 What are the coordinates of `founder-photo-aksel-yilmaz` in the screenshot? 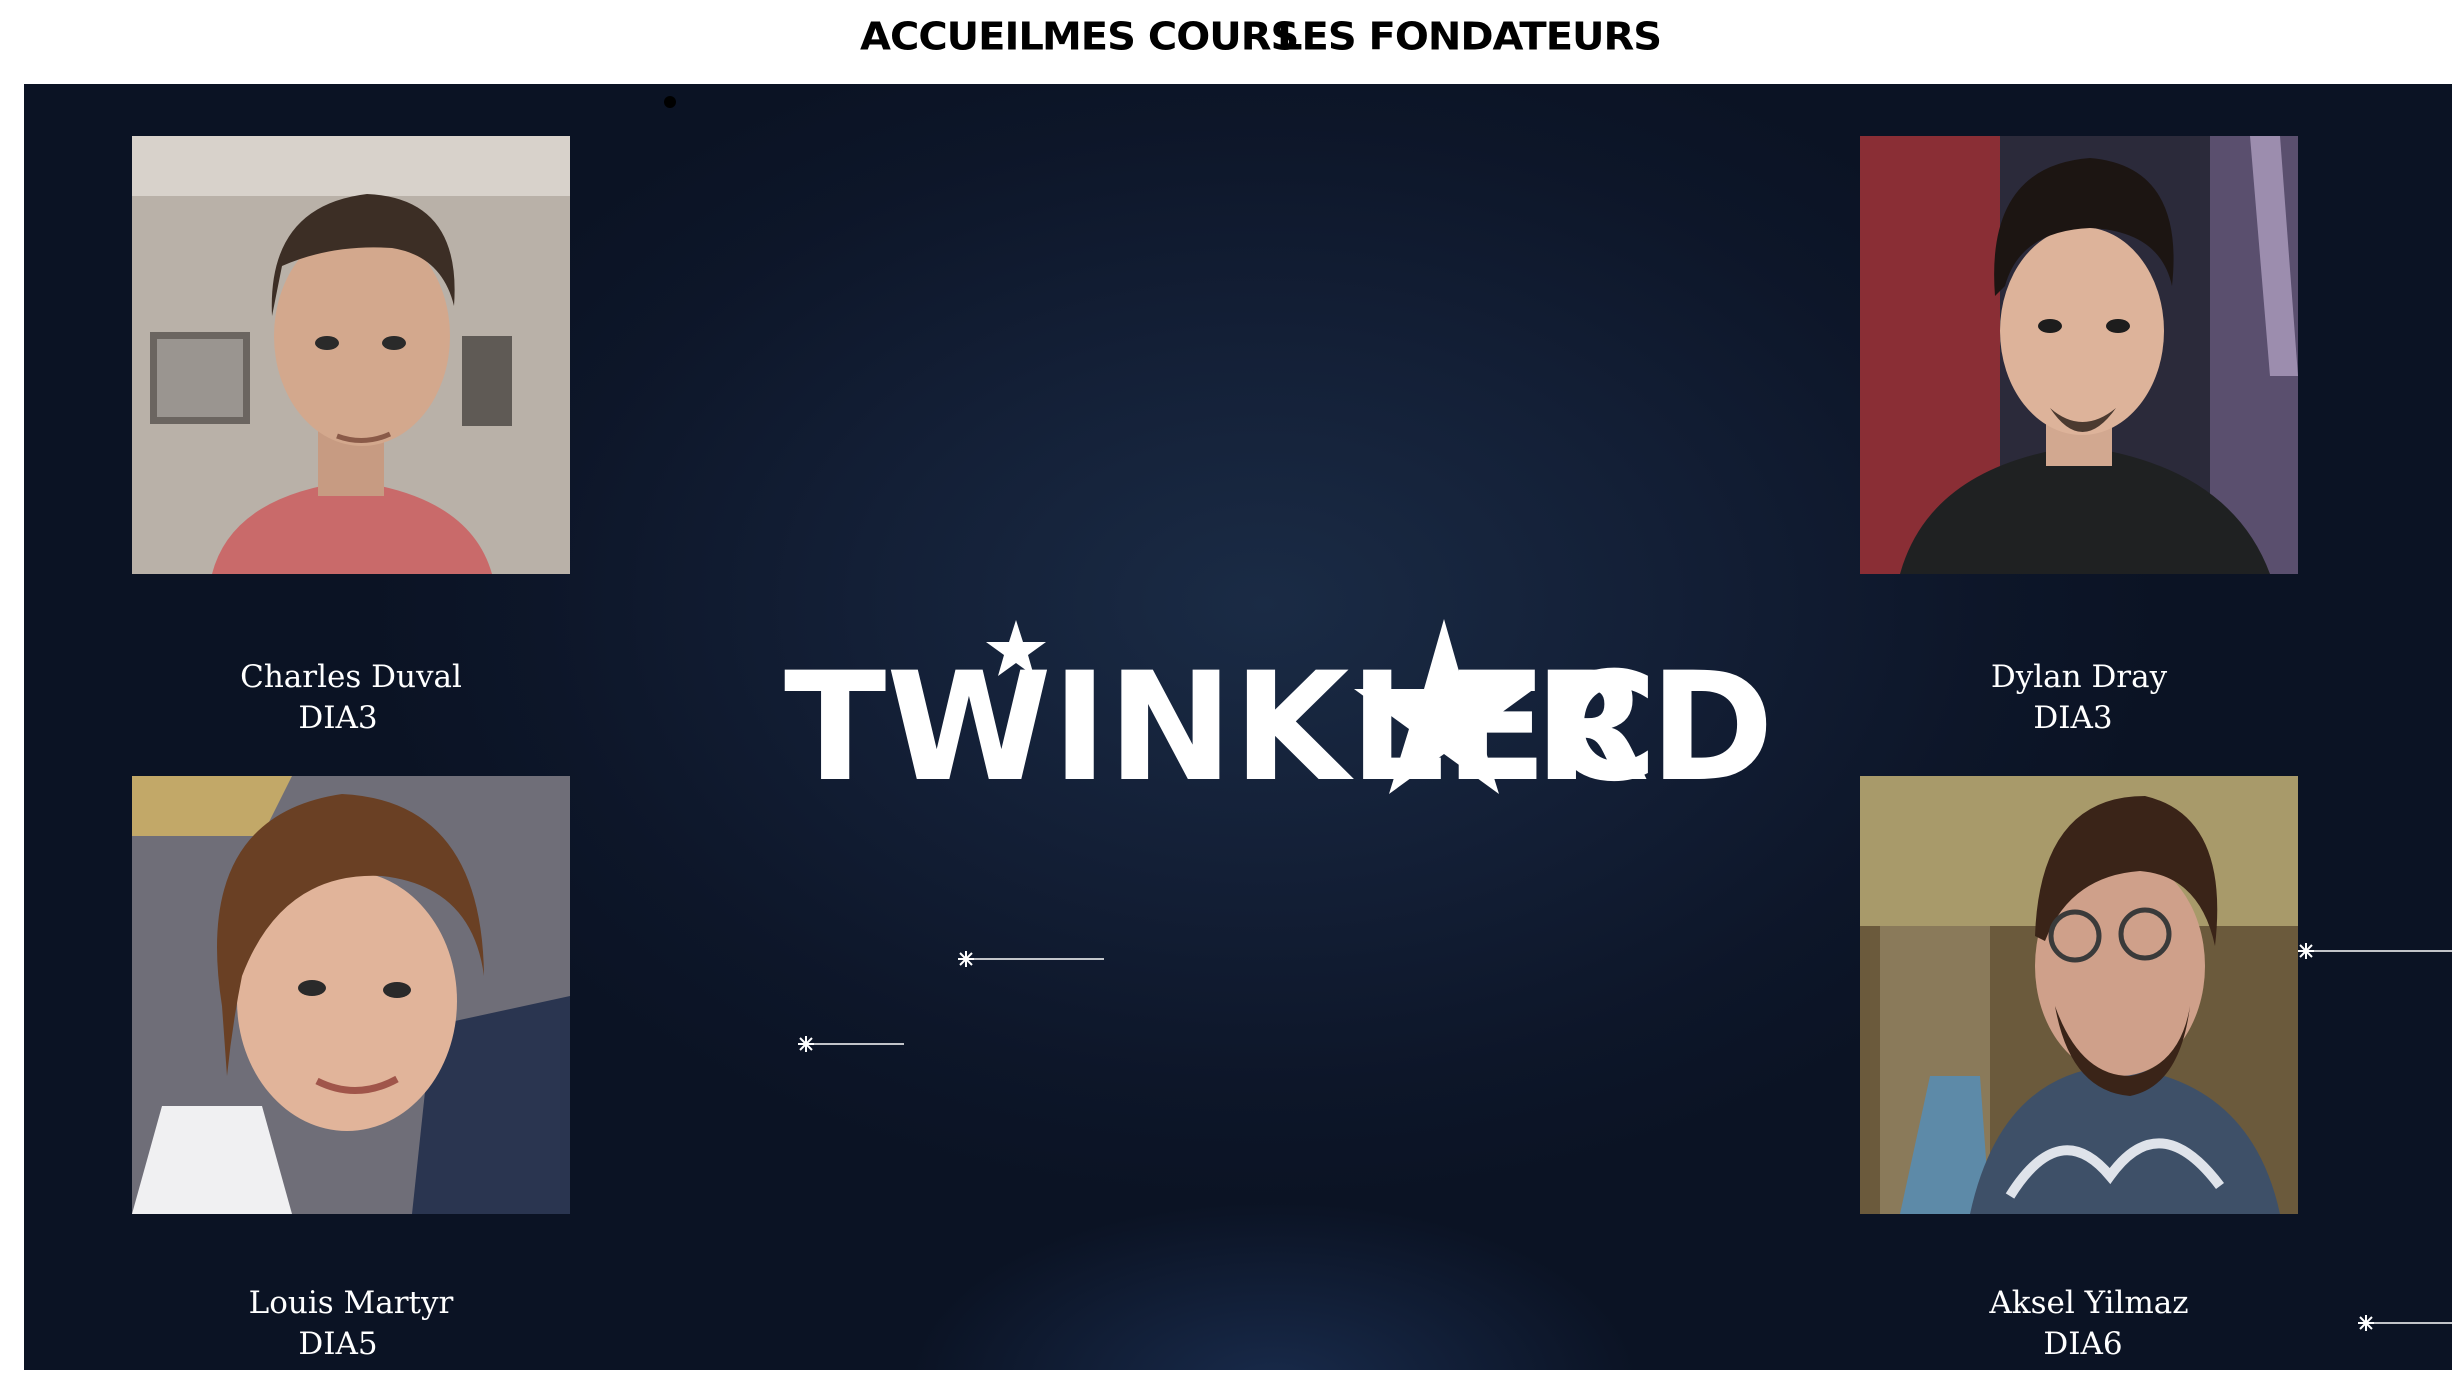 It's located at (2079, 995).